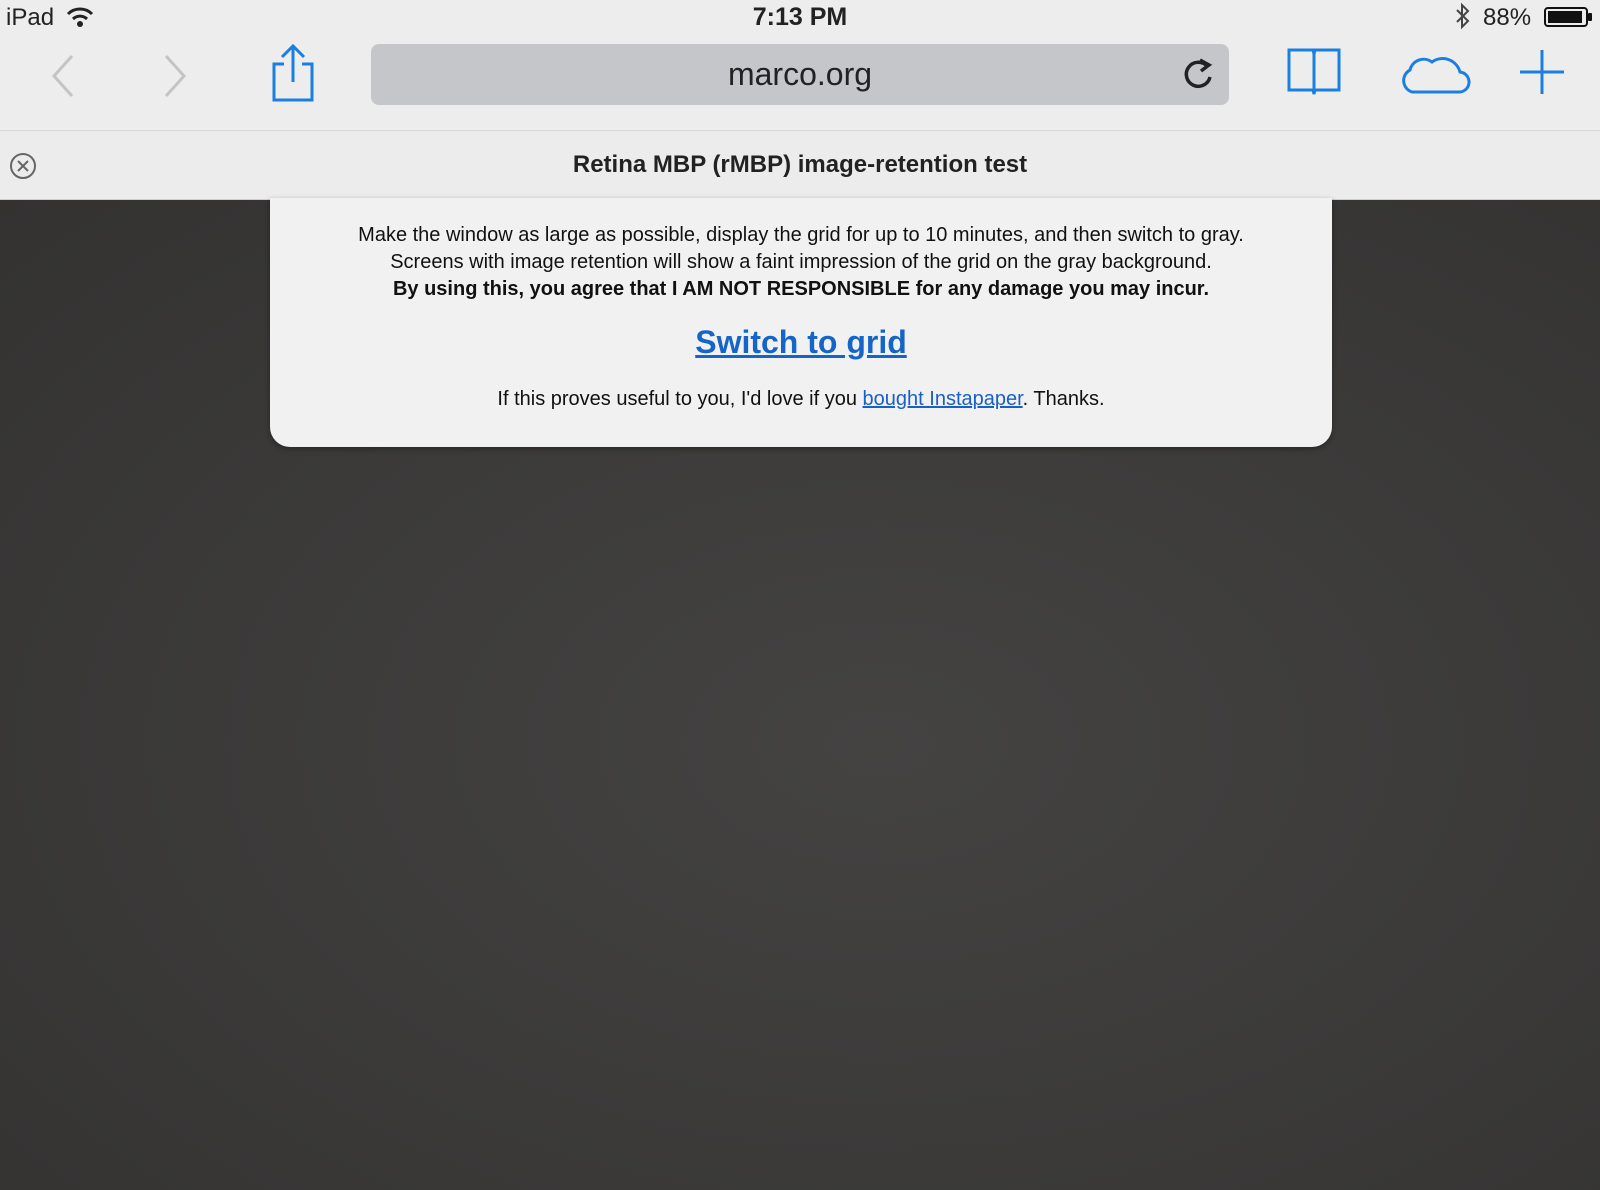  I want to click on back-button, so click(63, 78).